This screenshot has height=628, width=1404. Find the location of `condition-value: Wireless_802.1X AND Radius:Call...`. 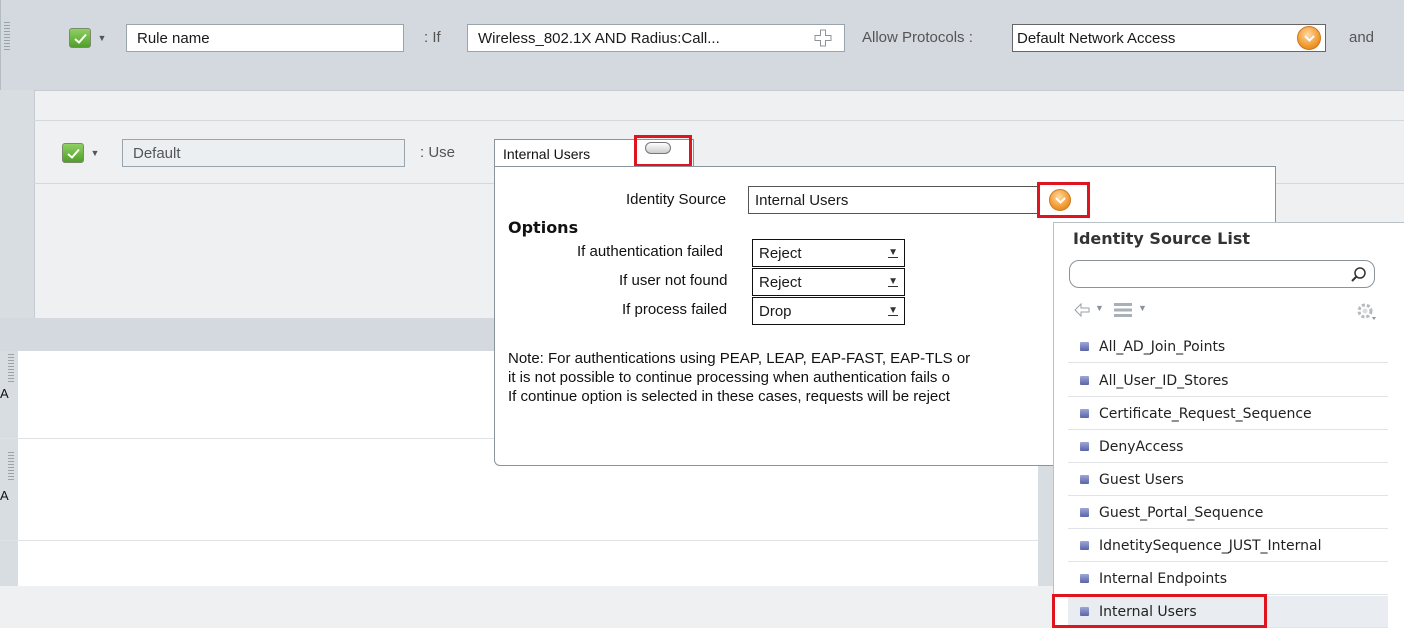

condition-value: Wireless_802.1X AND Radius:Call... is located at coordinates (599, 38).